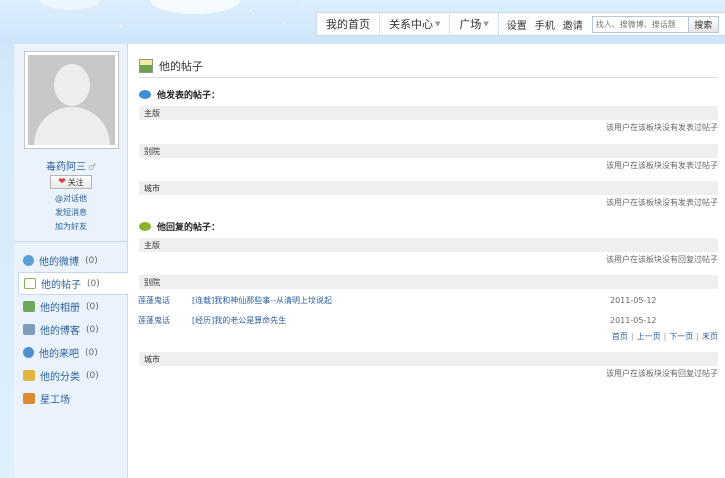 The image size is (725, 478). What do you see at coordinates (545, 24) in the screenshot?
I see `nav-mobile: 手机` at bounding box center [545, 24].